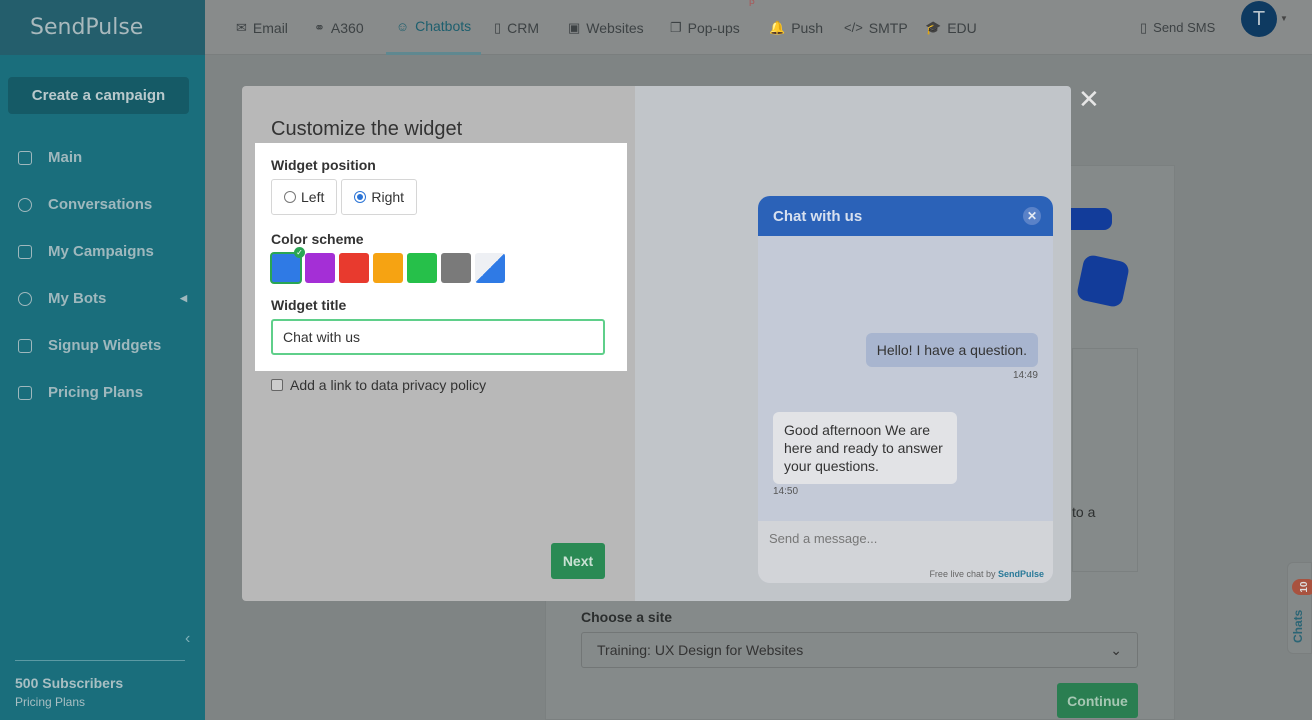 This screenshot has height=720, width=1312. What do you see at coordinates (1302, 587) in the screenshot?
I see `chats-count-badge: 10` at bounding box center [1302, 587].